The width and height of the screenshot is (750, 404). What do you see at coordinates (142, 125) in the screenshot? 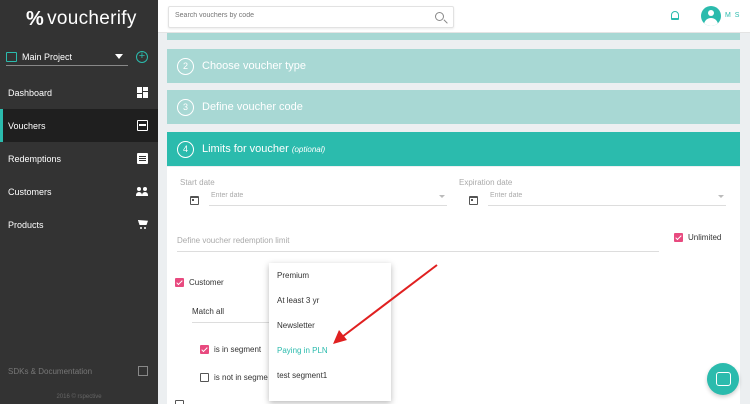
I see `voucher-icon` at bounding box center [142, 125].